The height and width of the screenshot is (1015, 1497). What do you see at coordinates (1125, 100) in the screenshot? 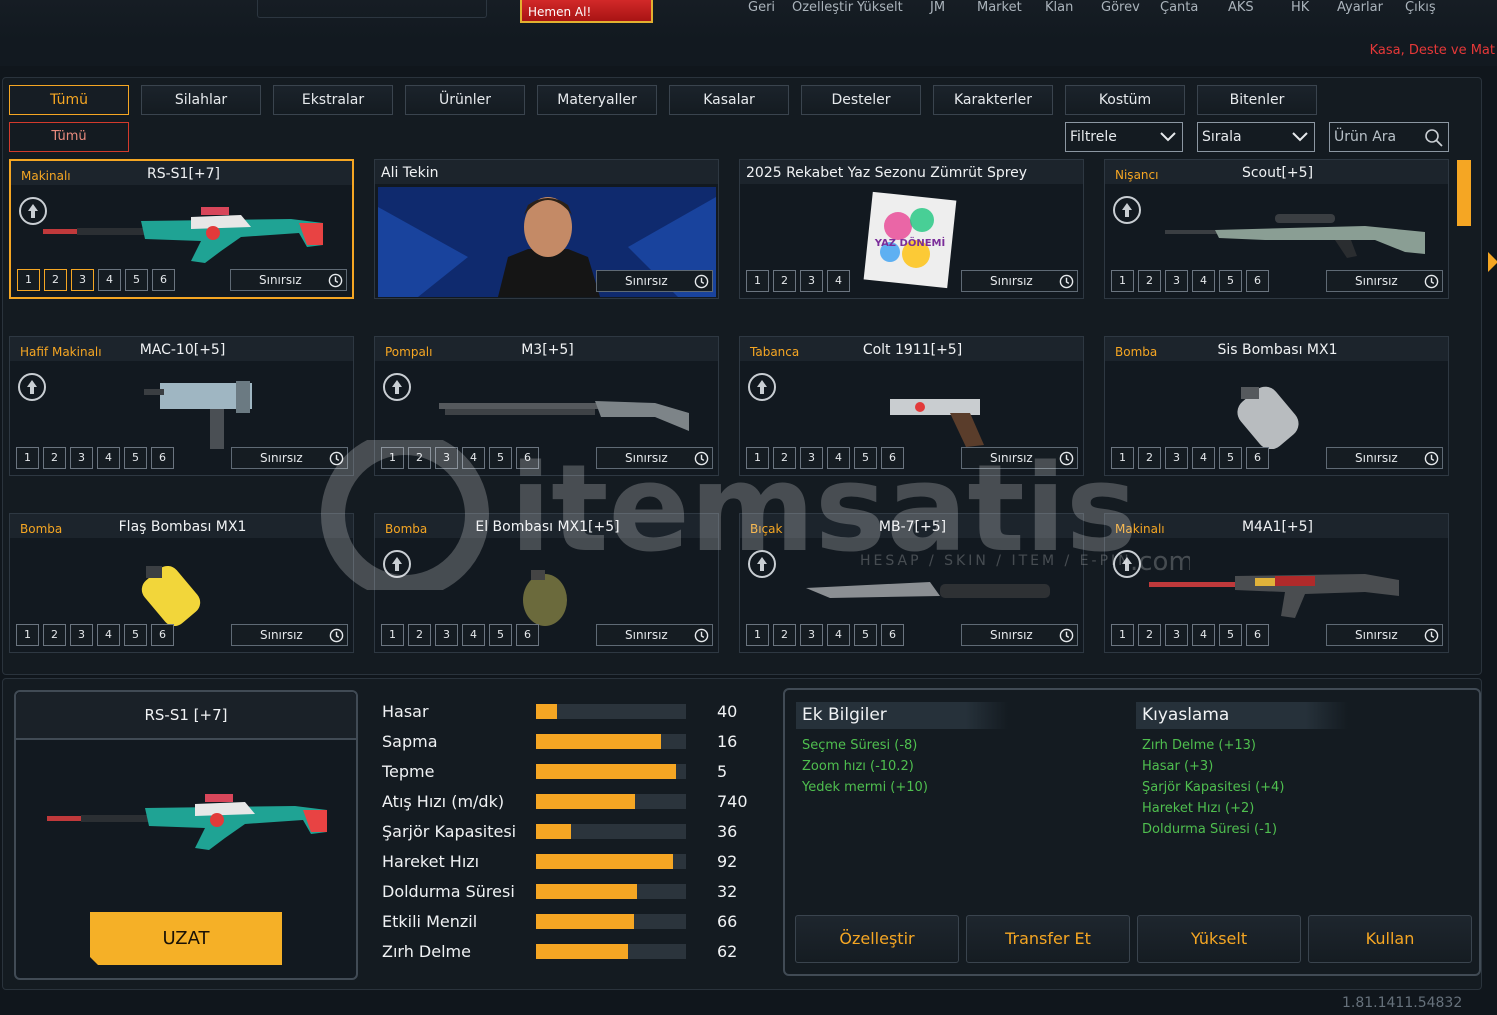
I see `tab-costume: Kostüm` at bounding box center [1125, 100].